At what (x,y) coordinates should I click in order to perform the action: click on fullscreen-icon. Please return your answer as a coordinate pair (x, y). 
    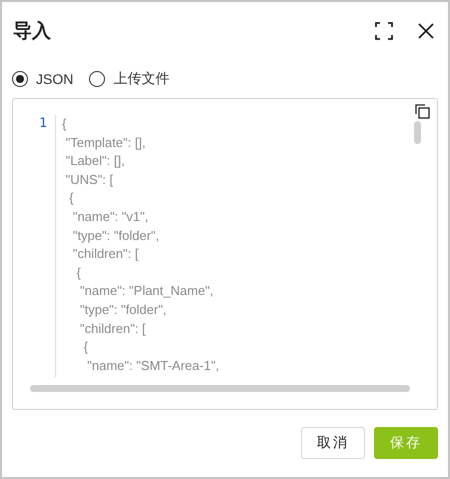
    Looking at the image, I should click on (384, 31).